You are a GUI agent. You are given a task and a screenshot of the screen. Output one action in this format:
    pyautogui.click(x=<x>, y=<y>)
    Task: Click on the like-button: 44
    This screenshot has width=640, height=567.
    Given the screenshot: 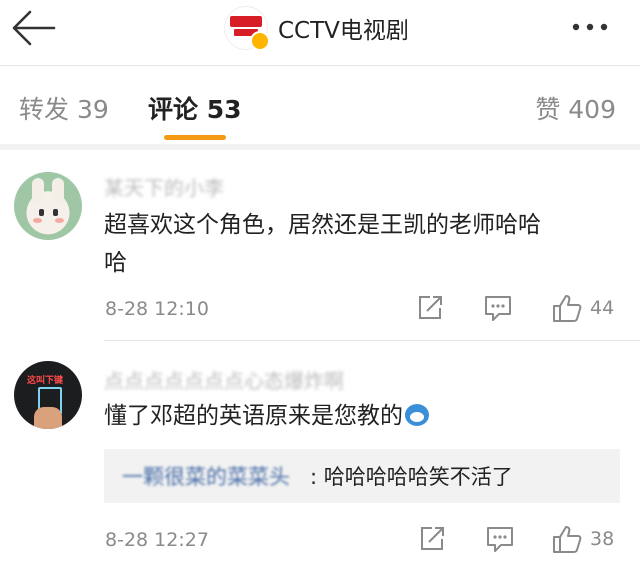 What is the action you would take?
    pyautogui.click(x=583, y=308)
    